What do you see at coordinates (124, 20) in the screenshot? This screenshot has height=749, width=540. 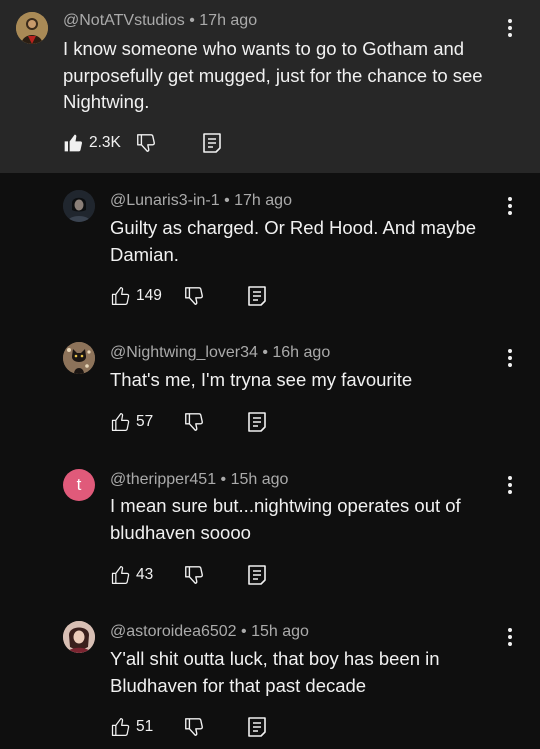 I see `comment-author: @NotATVstudios` at bounding box center [124, 20].